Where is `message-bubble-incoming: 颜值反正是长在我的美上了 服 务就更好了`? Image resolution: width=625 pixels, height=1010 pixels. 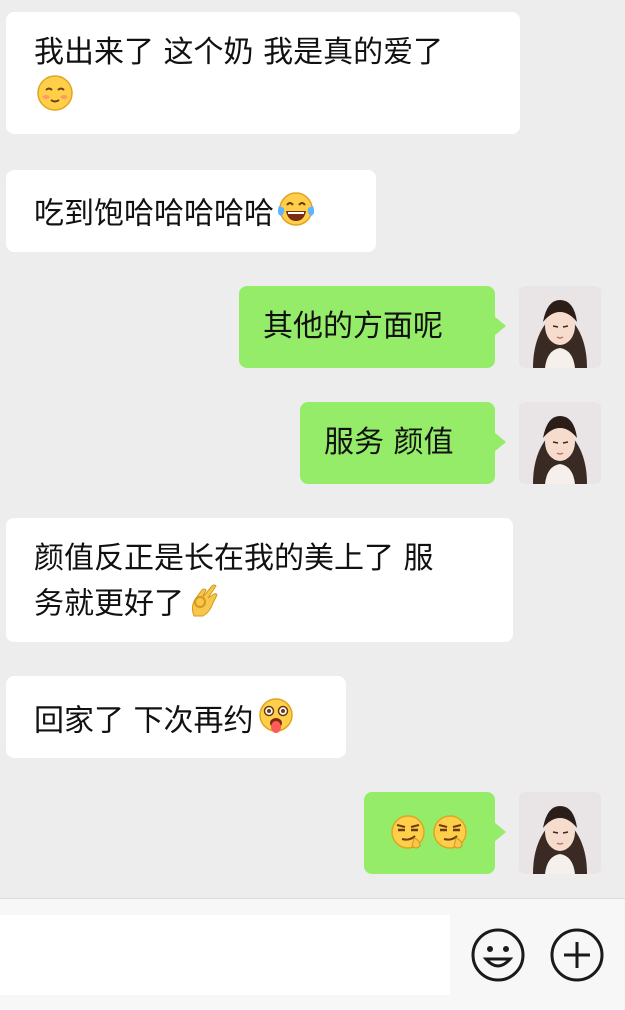
message-bubble-incoming: 颜值反正是长在我的美上了 服 务就更好了 is located at coordinates (259, 580).